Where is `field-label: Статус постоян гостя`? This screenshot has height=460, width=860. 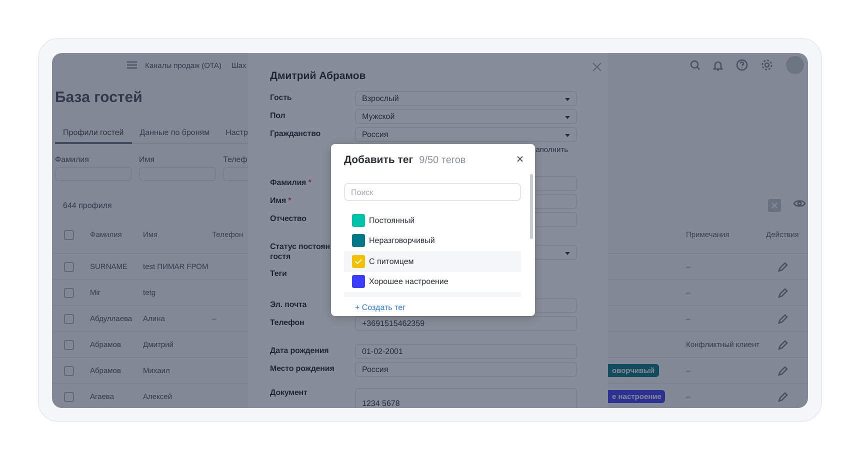 field-label: Статус постоян гостя is located at coordinates (300, 252).